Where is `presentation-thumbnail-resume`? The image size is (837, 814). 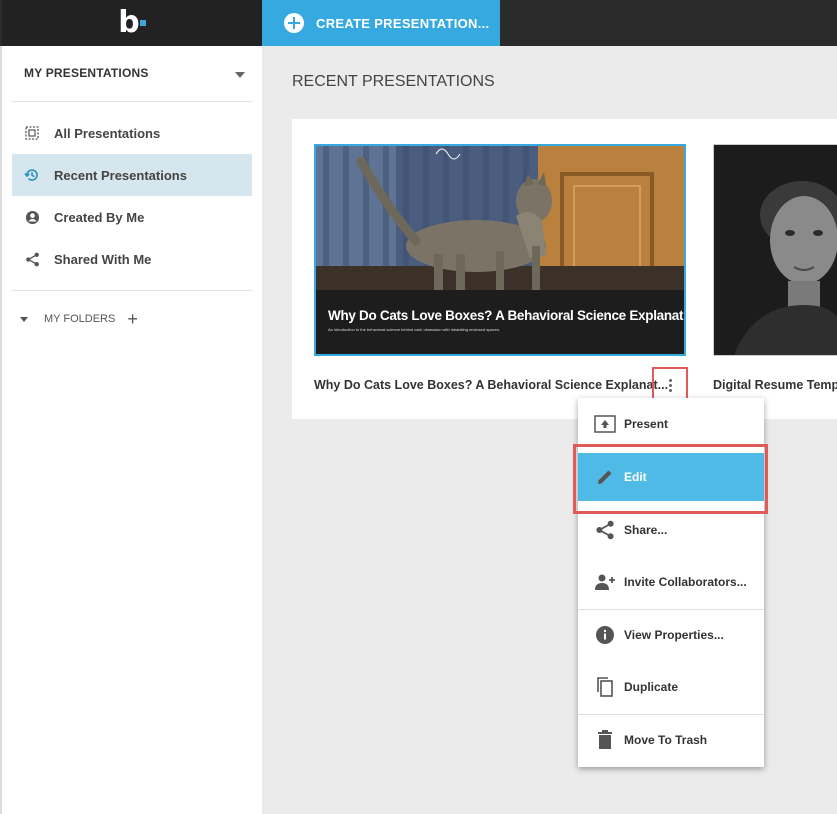
presentation-thumbnail-resume is located at coordinates (775, 250).